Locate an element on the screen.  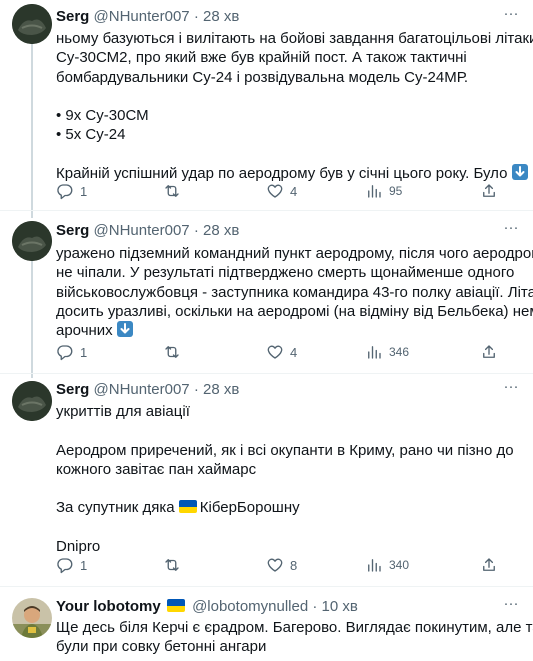
views-button: 95 is located at coordinates (383, 191).